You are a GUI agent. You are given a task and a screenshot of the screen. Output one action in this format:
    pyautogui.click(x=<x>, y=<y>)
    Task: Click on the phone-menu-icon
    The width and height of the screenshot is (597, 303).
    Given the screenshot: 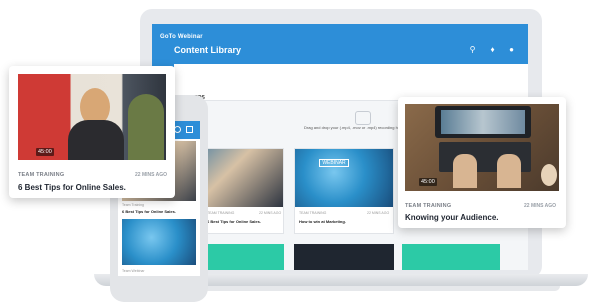 What is the action you would take?
    pyautogui.click(x=189, y=129)
    